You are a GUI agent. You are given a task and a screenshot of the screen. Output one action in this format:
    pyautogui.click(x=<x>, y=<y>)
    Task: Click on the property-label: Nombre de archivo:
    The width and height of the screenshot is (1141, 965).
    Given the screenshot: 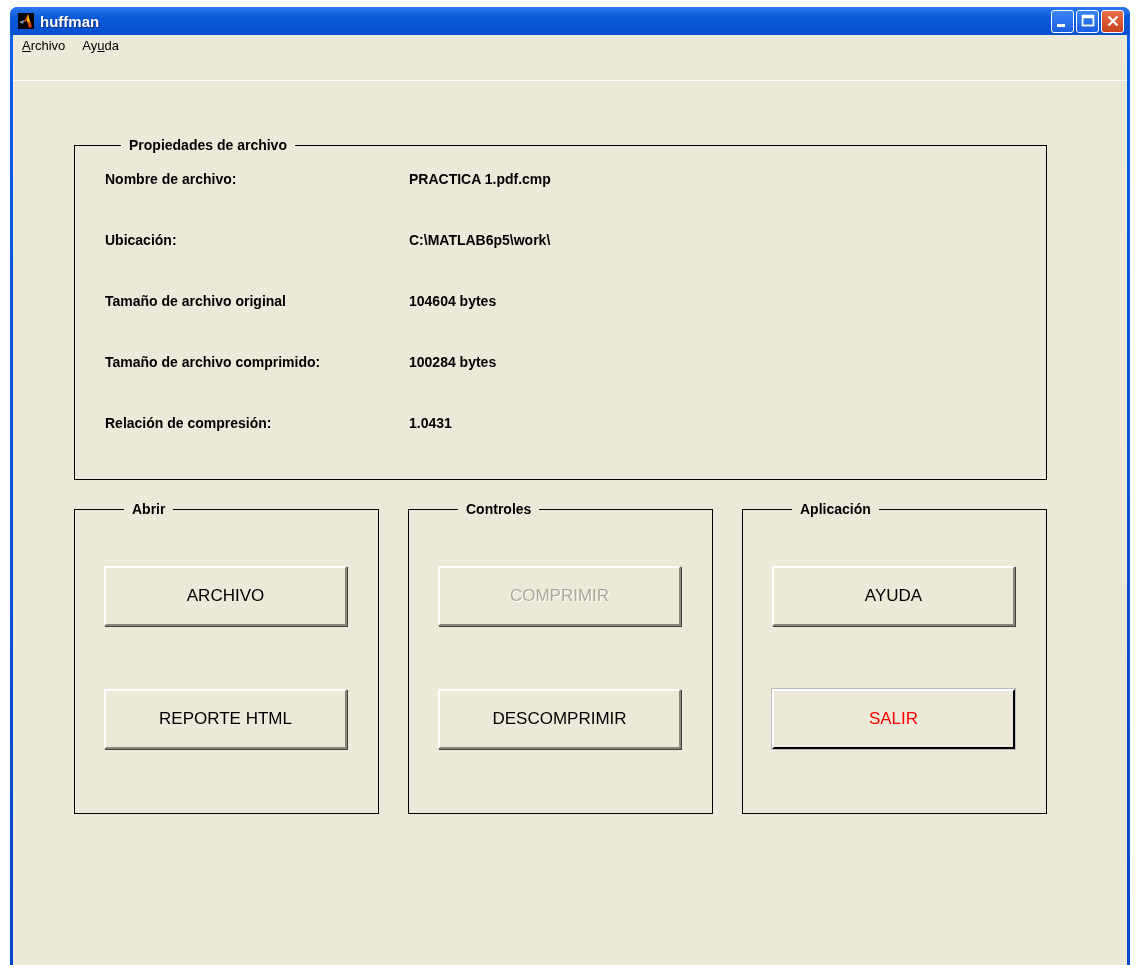 What is the action you would take?
    pyautogui.click(x=171, y=180)
    